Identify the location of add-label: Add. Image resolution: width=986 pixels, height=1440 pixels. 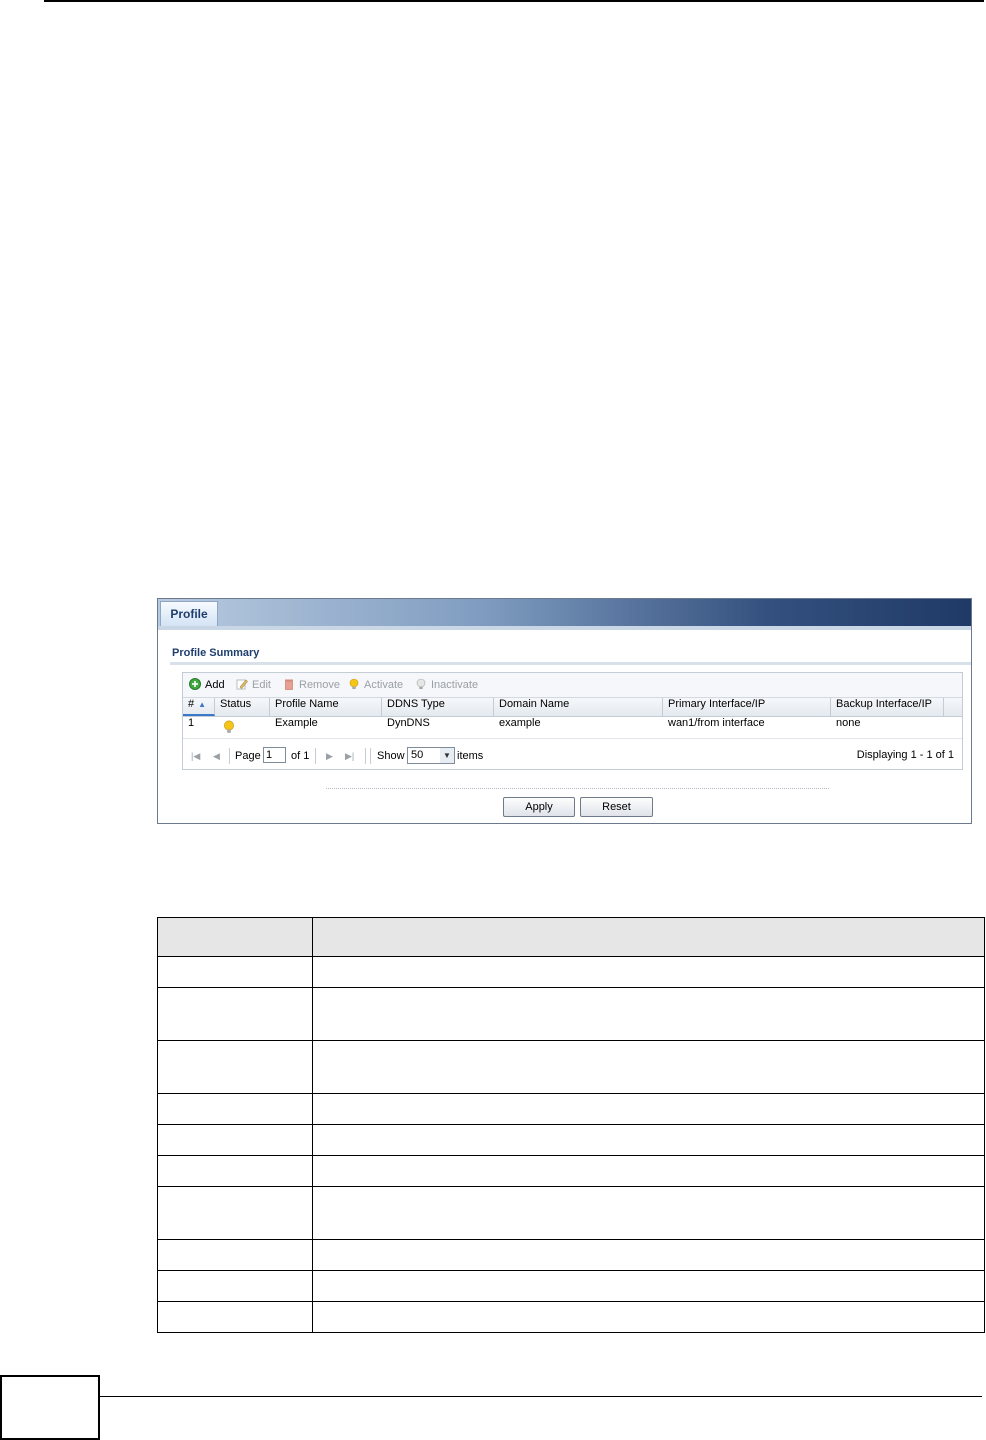
(215, 685).